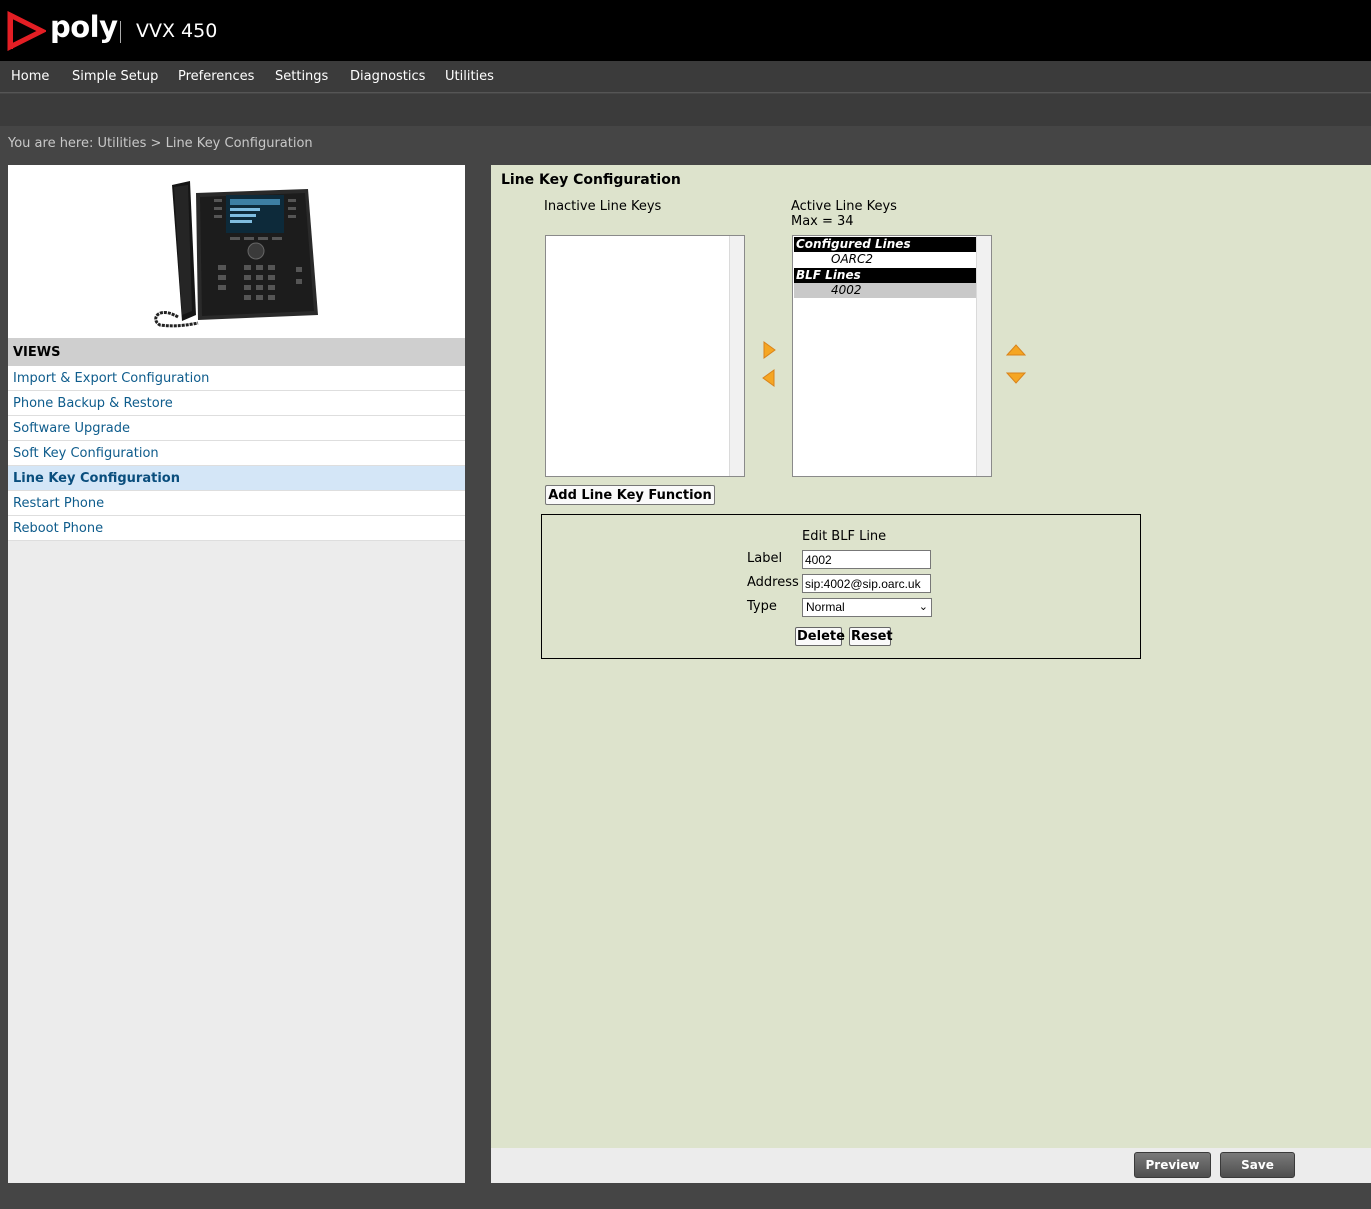 The image size is (1371, 1209). Describe the element at coordinates (236, 528) in the screenshot. I see `sidebar-item-reboot-phone: Reboot Phone` at that location.